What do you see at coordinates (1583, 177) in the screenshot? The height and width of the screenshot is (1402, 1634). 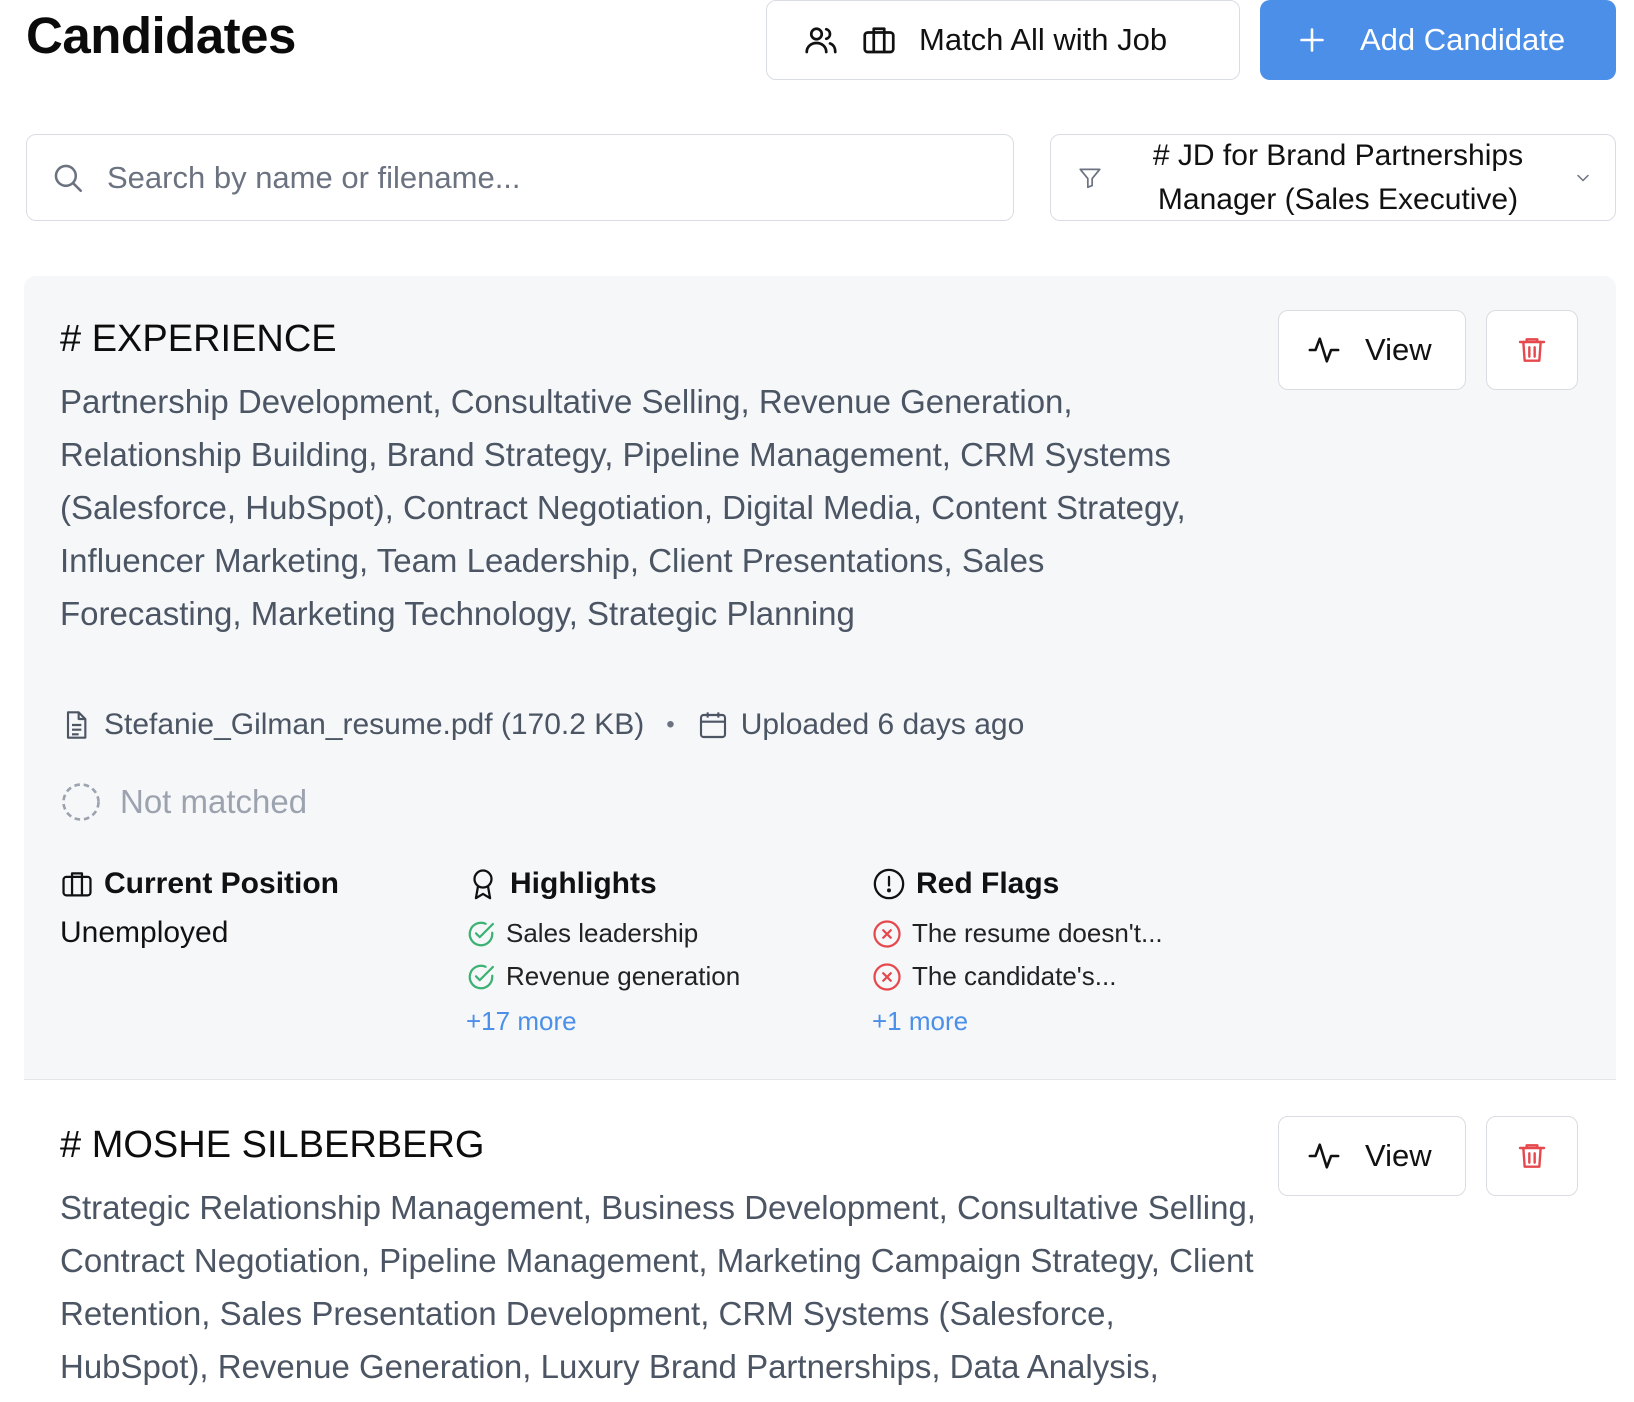 I see `chevron-down-icon` at bounding box center [1583, 177].